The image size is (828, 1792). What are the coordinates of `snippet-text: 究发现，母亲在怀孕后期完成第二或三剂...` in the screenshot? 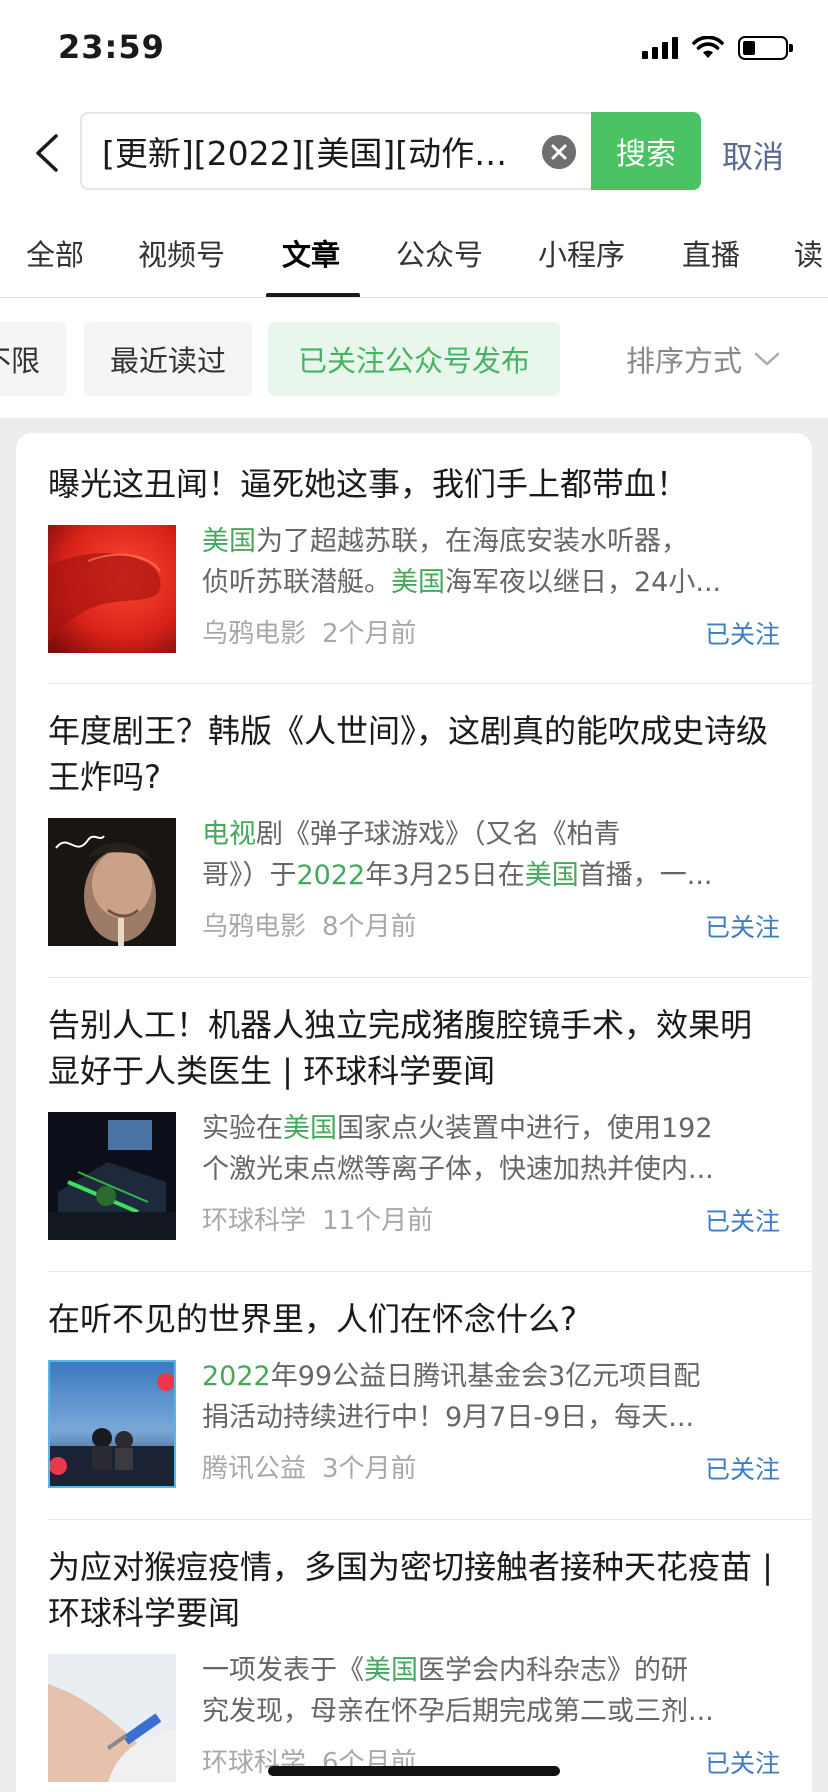 It's located at (458, 1711).